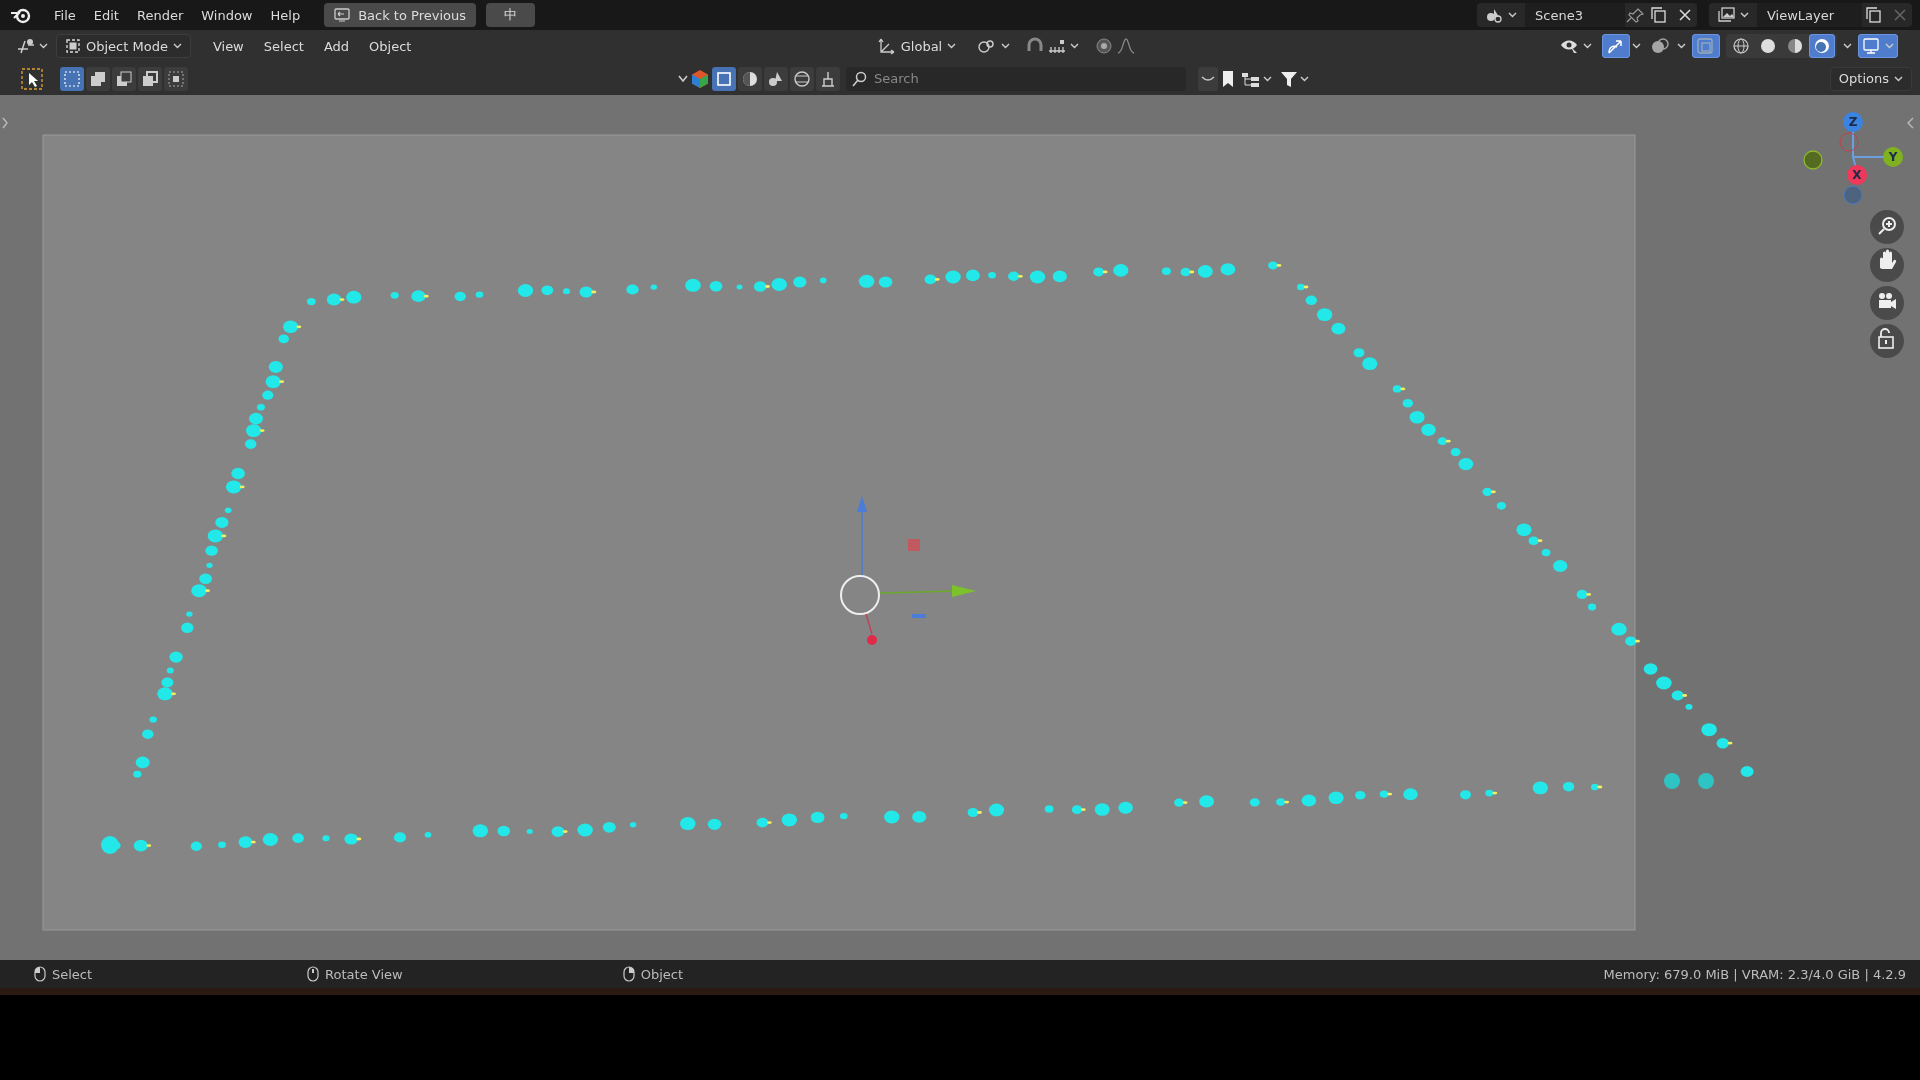 The width and height of the screenshot is (1920, 1080). I want to click on rendered-sphere-icon, so click(1822, 46).